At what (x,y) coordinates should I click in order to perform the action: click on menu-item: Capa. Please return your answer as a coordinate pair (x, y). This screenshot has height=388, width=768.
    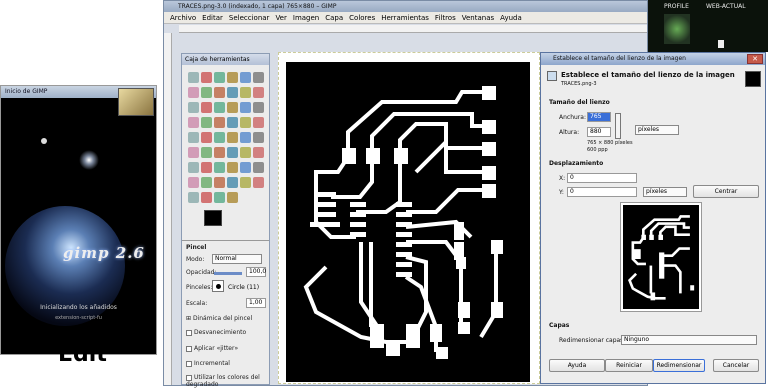
    Looking at the image, I should click on (334, 18).